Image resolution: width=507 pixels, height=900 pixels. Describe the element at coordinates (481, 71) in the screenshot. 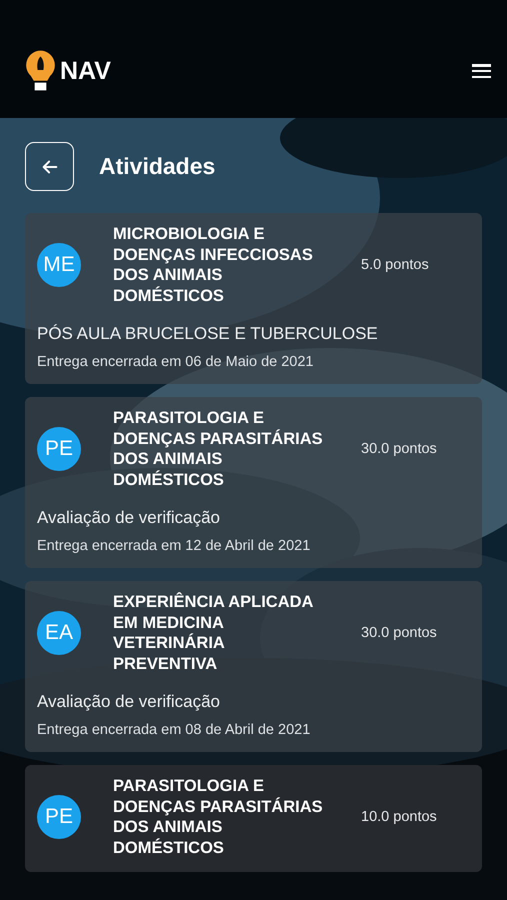

I see `menu-icon` at that location.